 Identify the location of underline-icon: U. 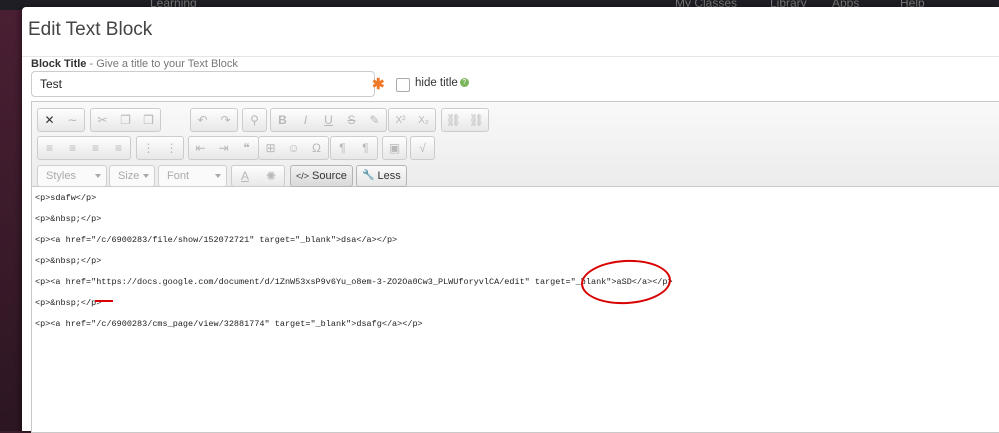
(328, 120).